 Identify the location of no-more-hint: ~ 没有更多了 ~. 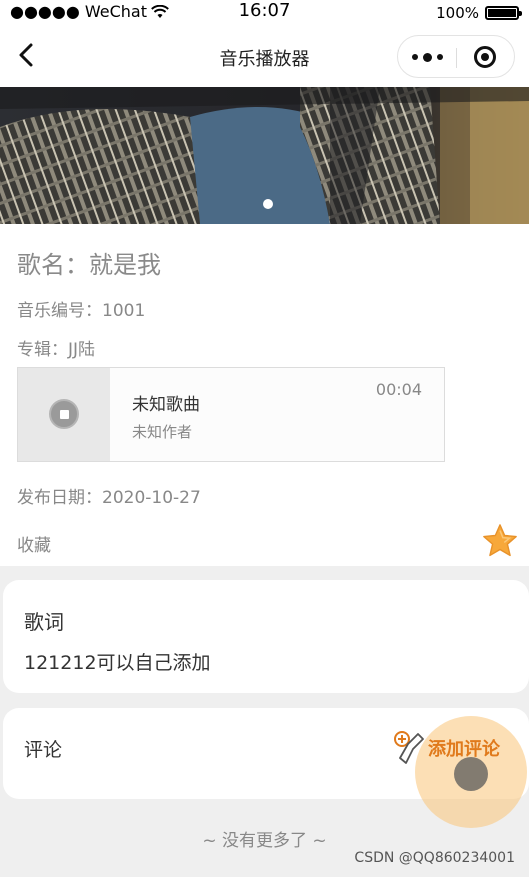
(264, 841).